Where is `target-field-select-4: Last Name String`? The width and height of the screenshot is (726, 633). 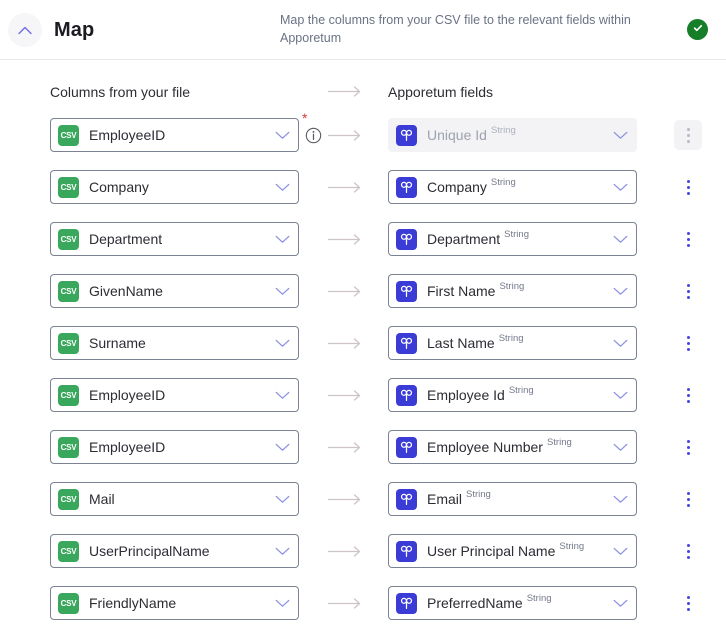
target-field-select-4: Last Name String is located at coordinates (512, 343).